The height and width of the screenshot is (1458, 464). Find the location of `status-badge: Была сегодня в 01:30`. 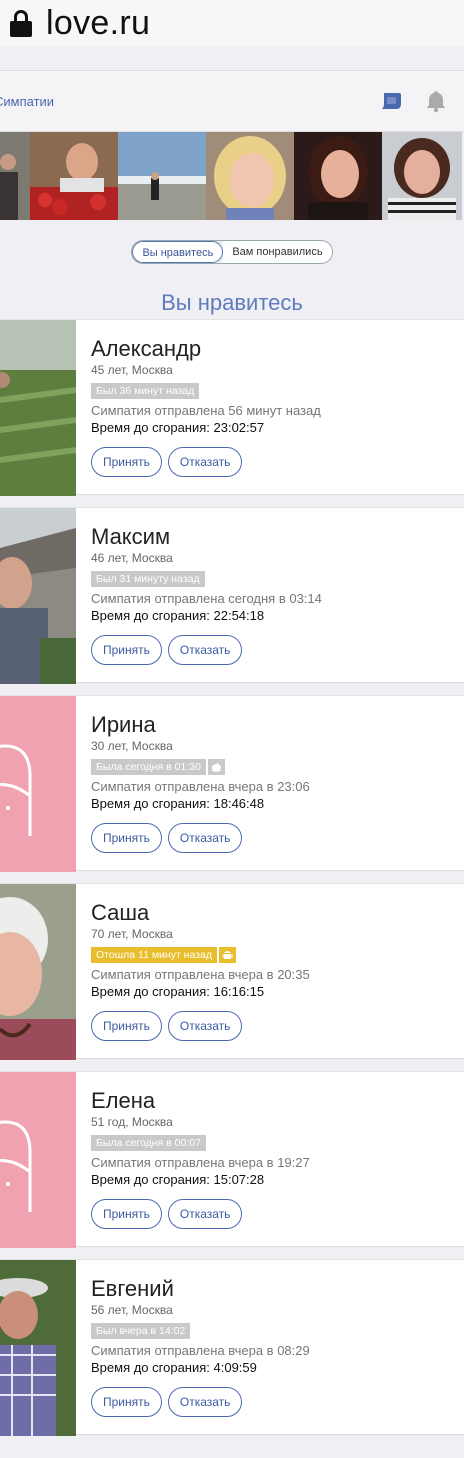

status-badge: Была сегодня в 01:30 is located at coordinates (148, 766).